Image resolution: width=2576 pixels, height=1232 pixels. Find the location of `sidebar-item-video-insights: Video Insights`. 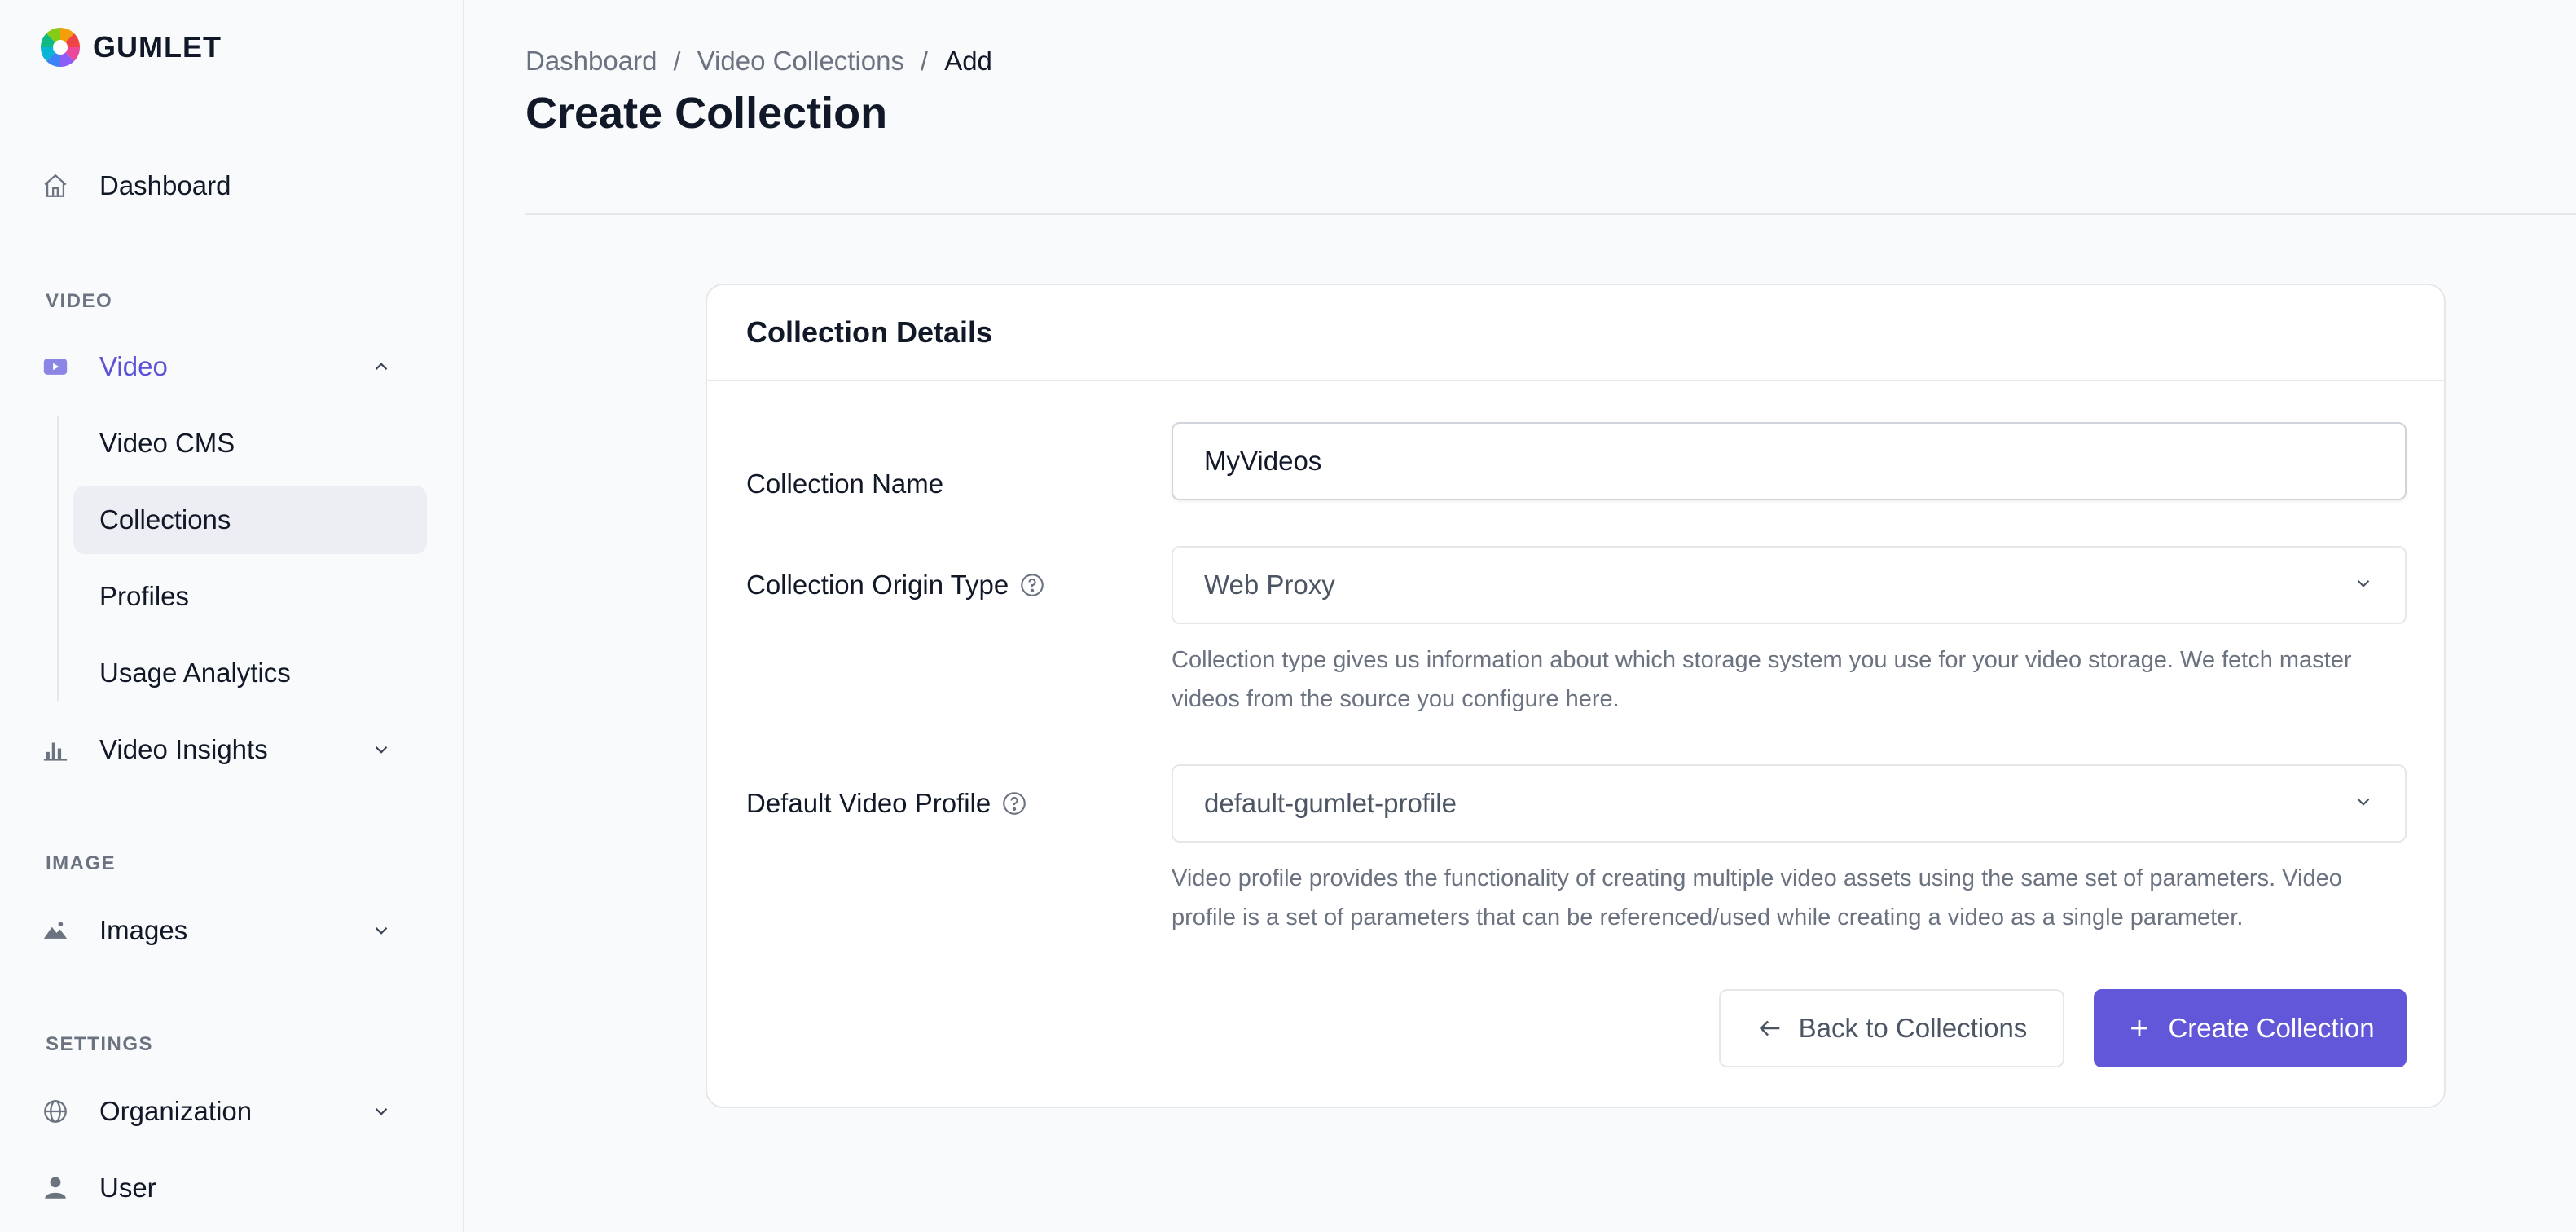

sidebar-item-video-insights: Video Insights is located at coordinates (153, 750).